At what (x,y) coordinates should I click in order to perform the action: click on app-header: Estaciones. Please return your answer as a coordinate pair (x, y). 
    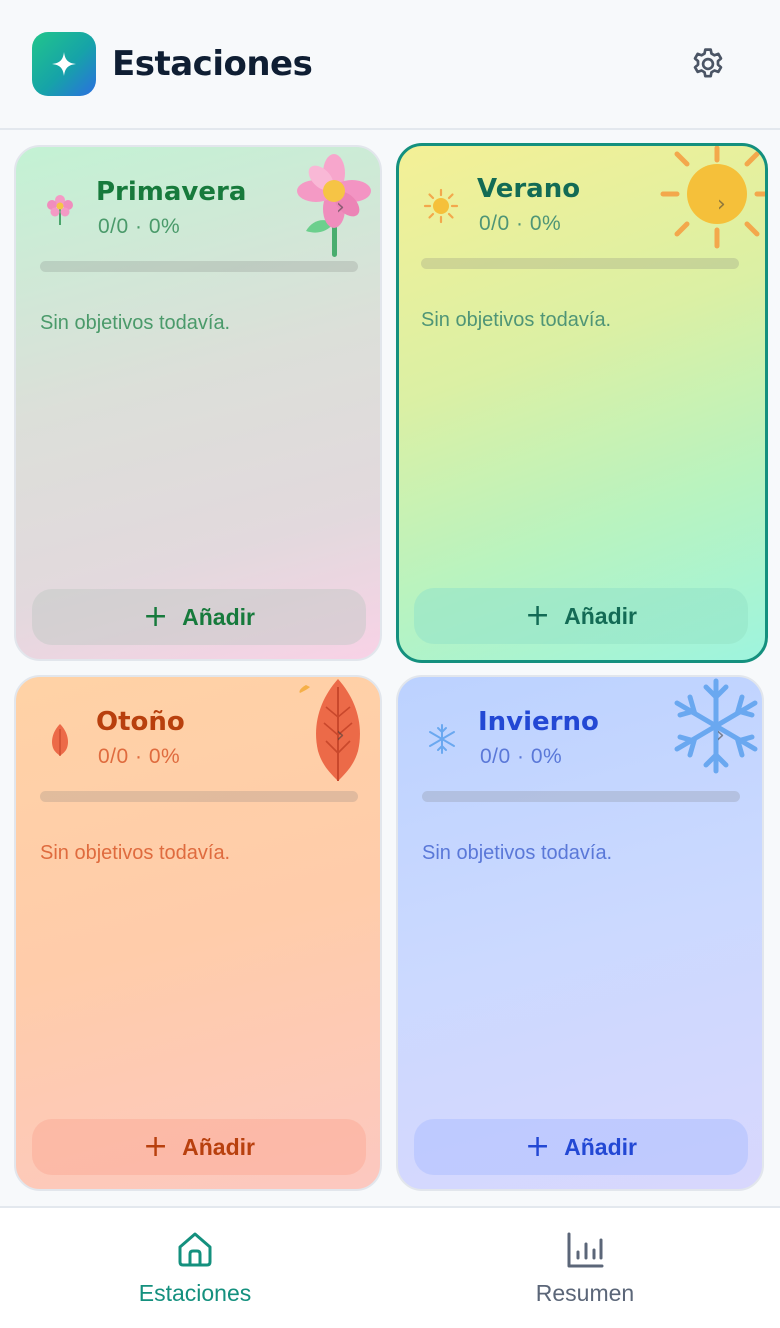
    Looking at the image, I should click on (390, 65).